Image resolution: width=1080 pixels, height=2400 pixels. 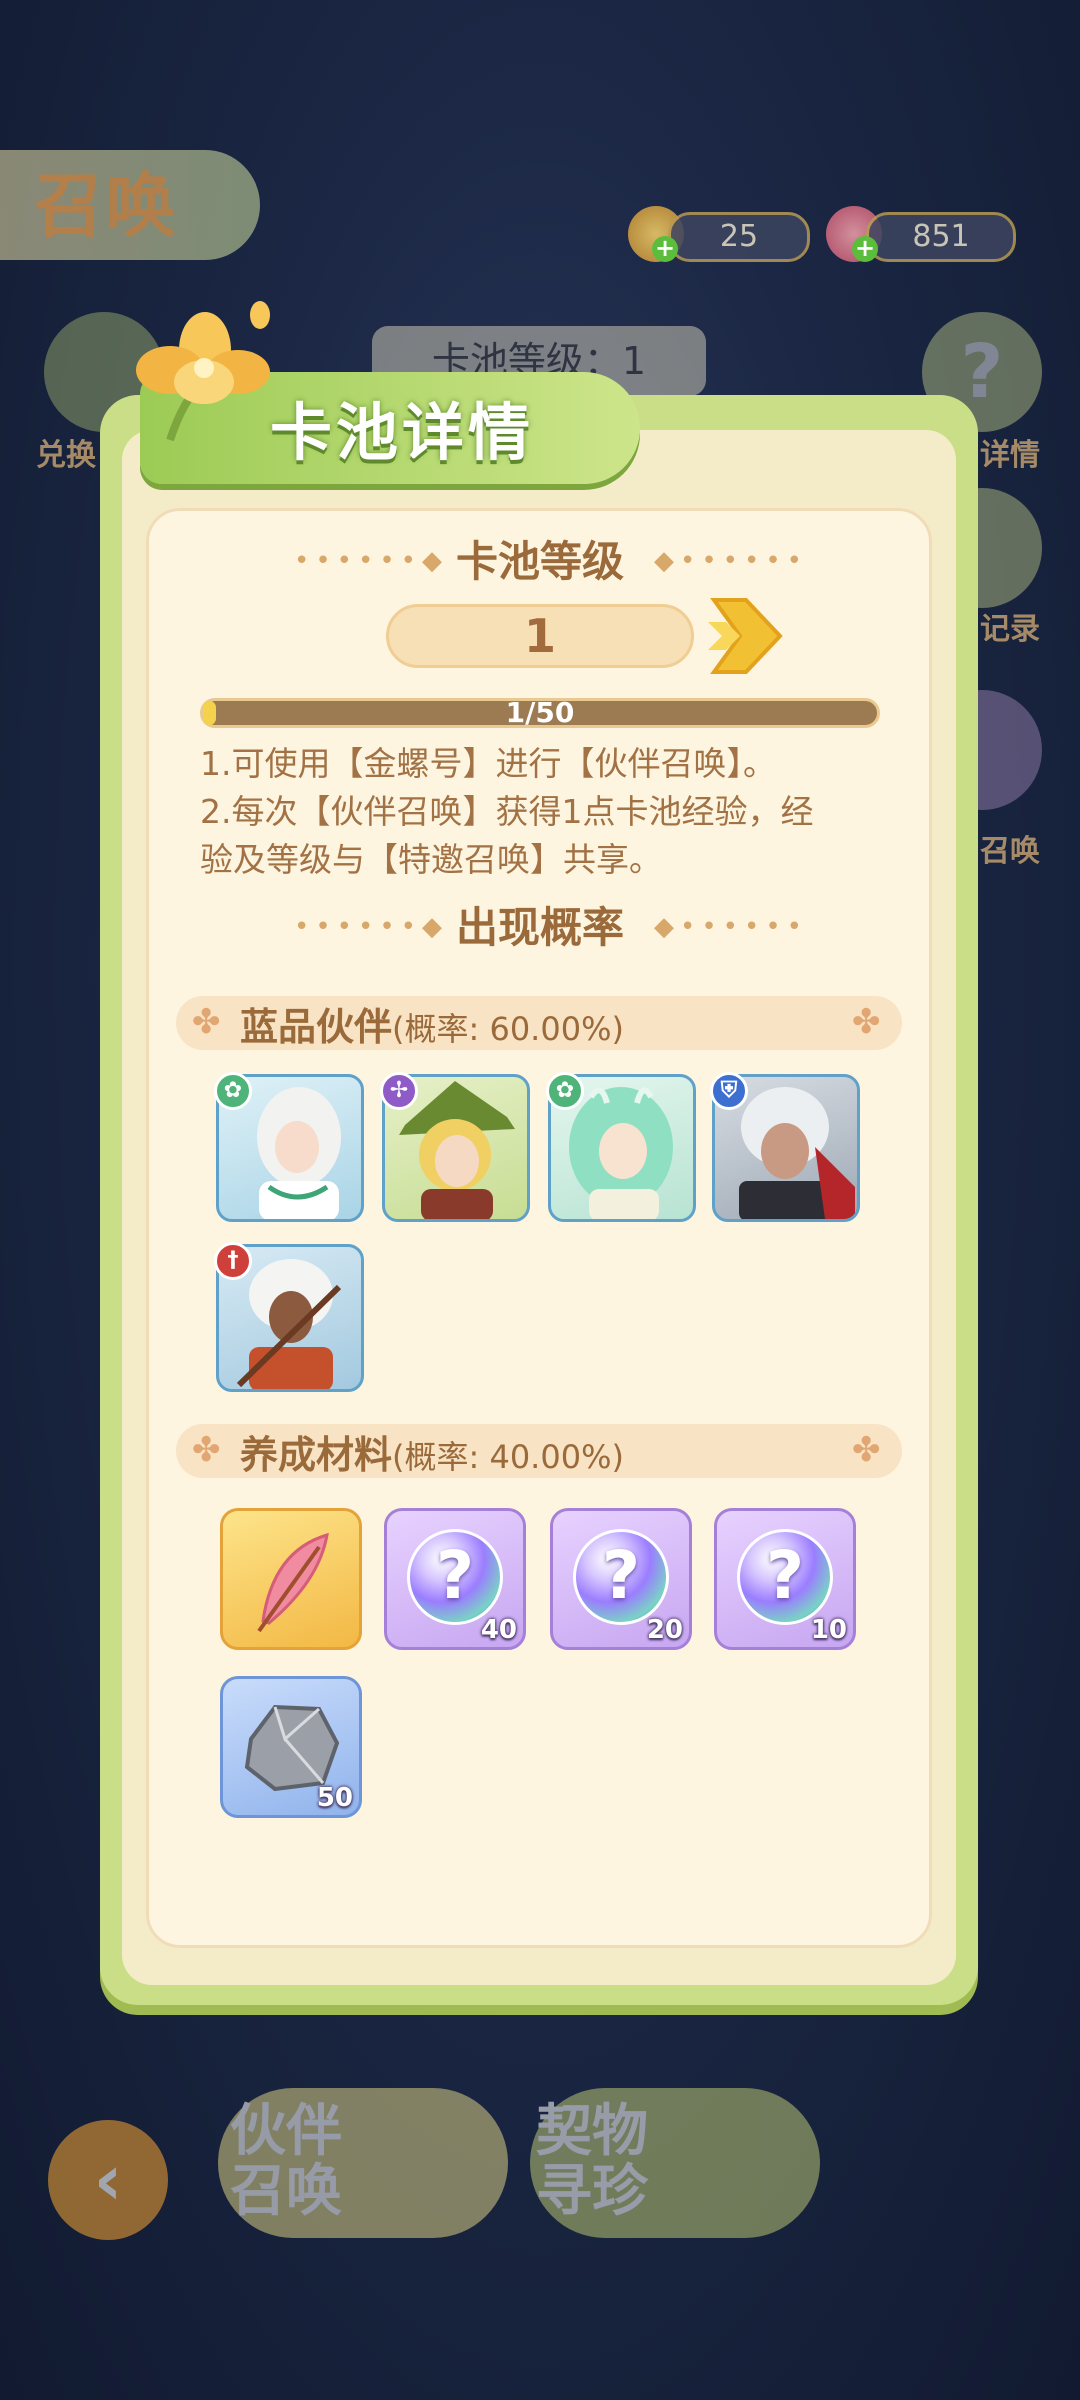 What do you see at coordinates (664, 1630) in the screenshot?
I see `item-count: 20` at bounding box center [664, 1630].